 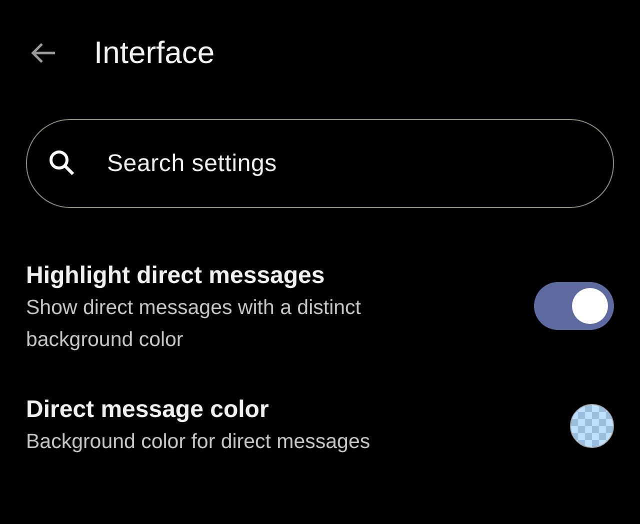 I want to click on search-icon, so click(x=62, y=163).